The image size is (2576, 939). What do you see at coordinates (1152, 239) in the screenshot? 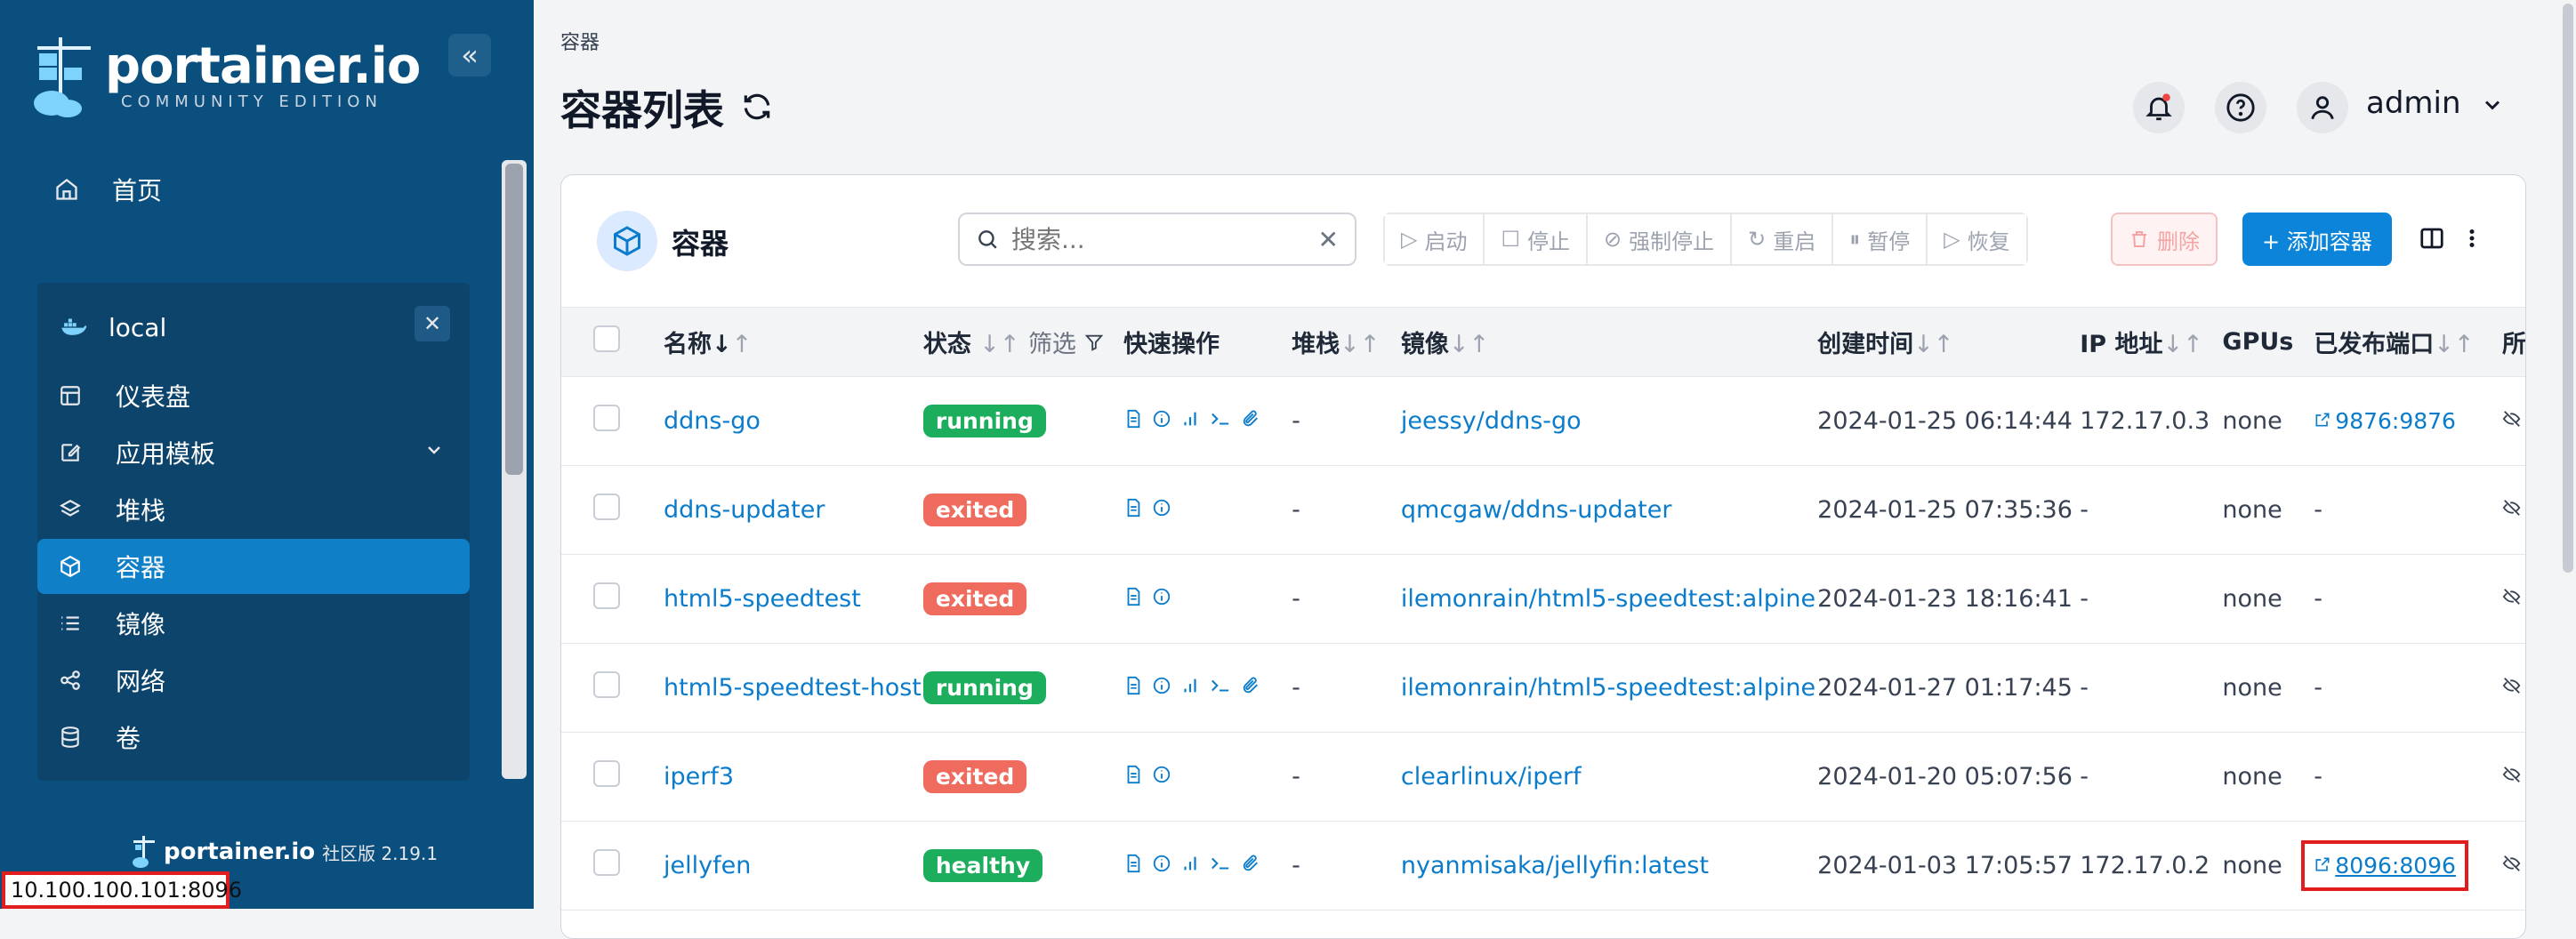
I see `search-input` at bounding box center [1152, 239].